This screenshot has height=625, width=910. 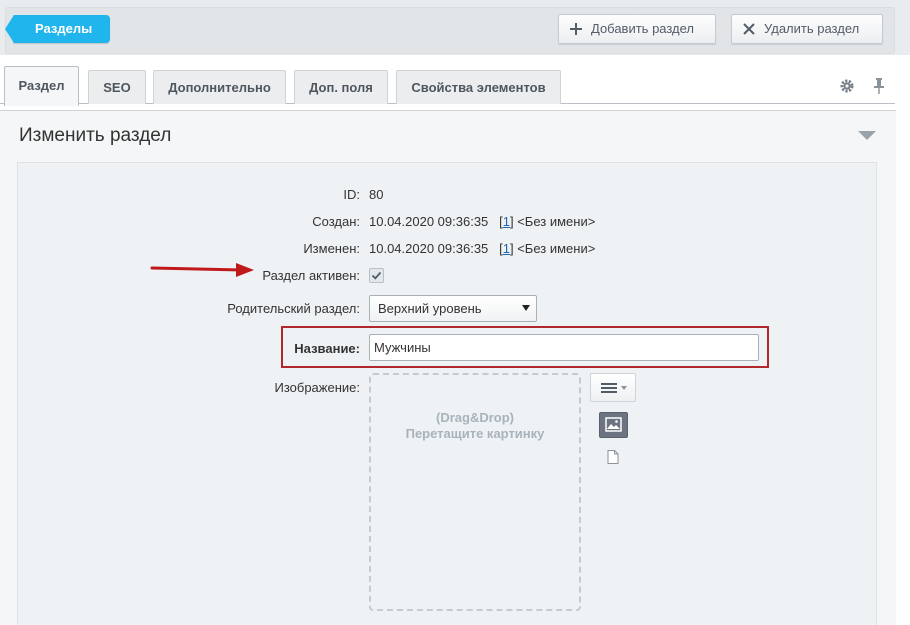 What do you see at coordinates (41, 86) in the screenshot?
I see `tab-section: Раздел` at bounding box center [41, 86].